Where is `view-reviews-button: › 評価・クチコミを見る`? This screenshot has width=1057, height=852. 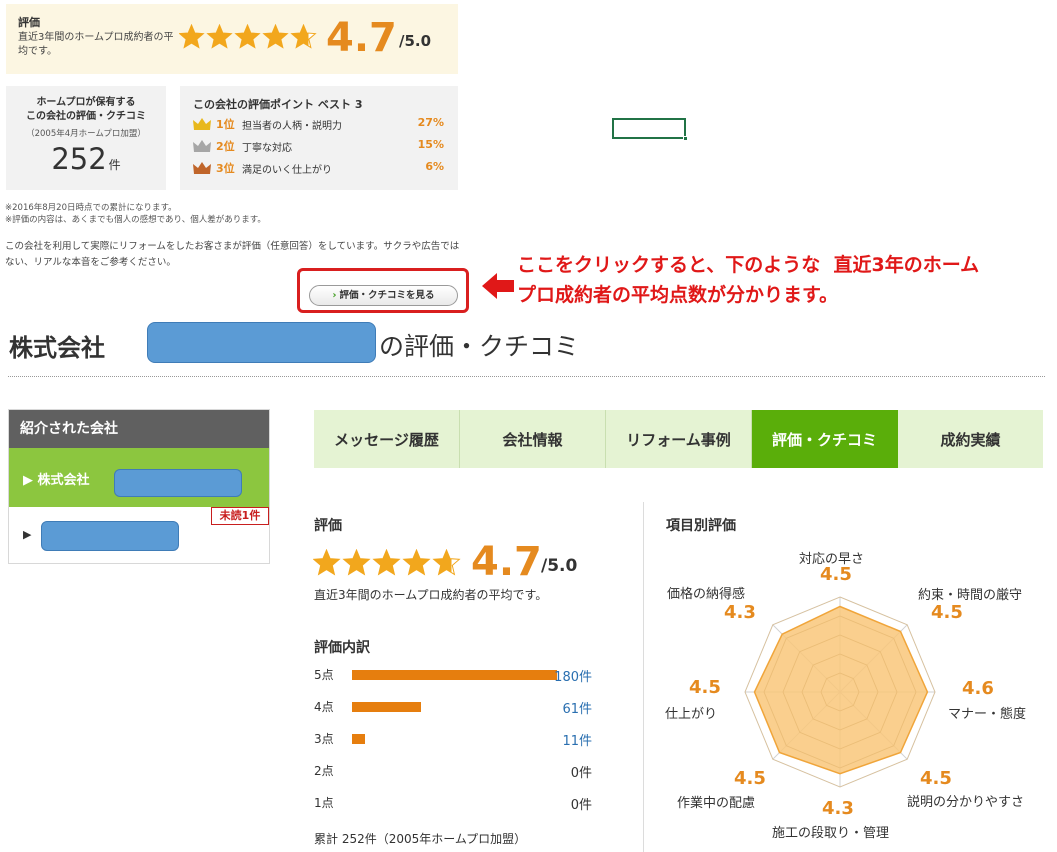 view-reviews-button: › 評価・クチコミを見る is located at coordinates (383, 295).